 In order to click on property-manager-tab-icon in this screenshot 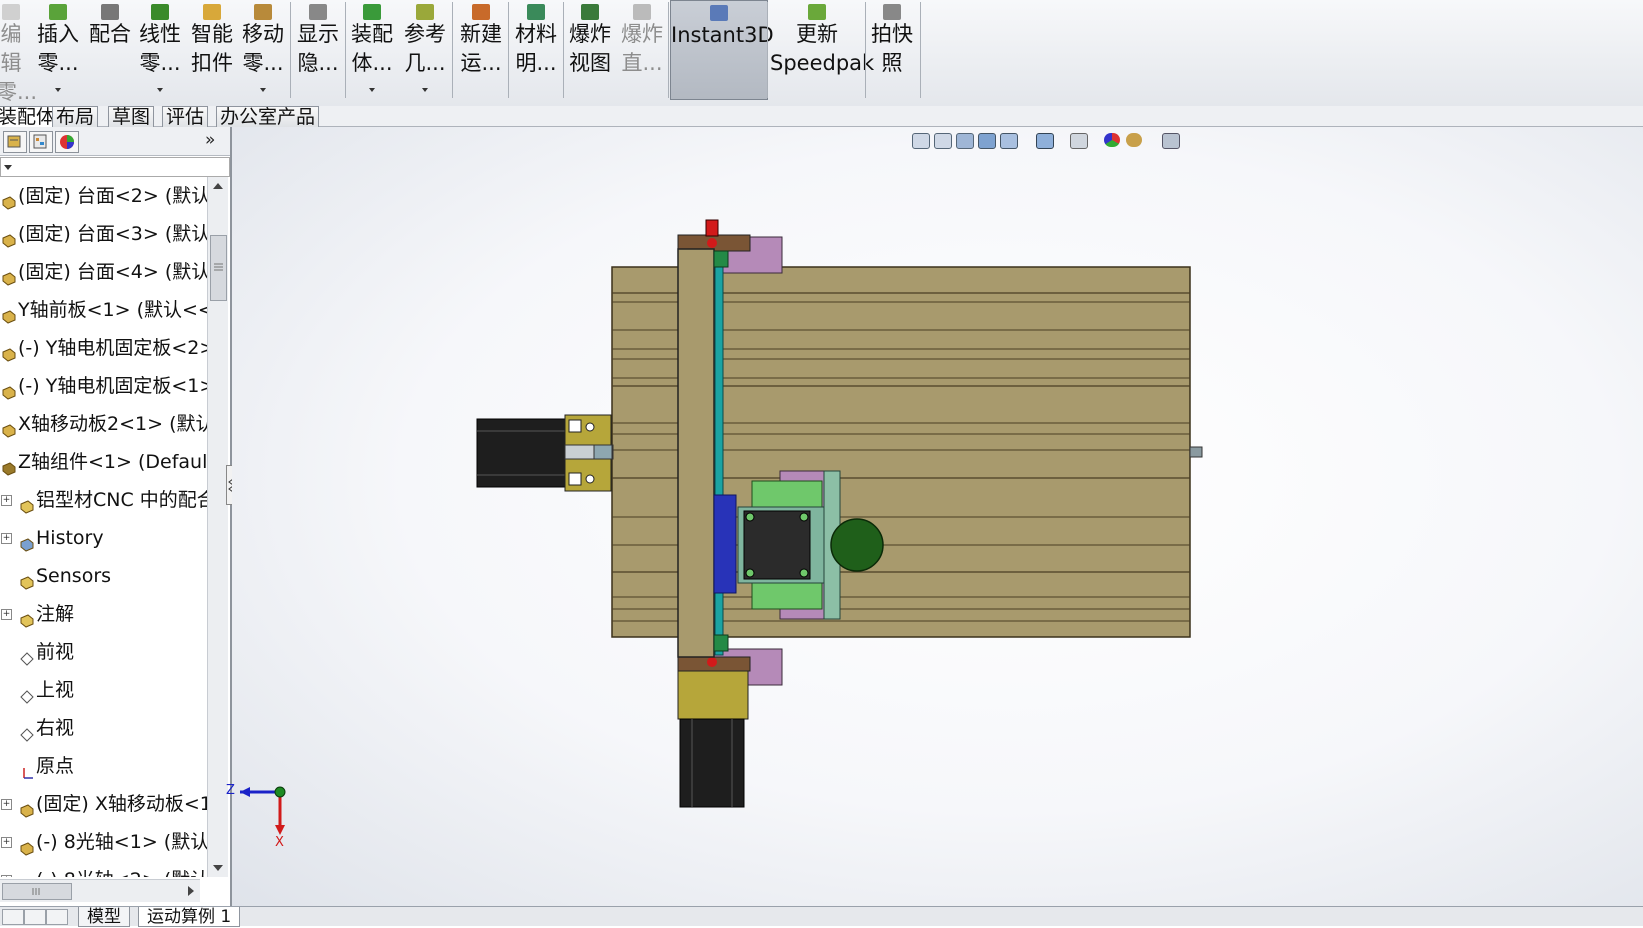, I will do `click(41, 142)`.